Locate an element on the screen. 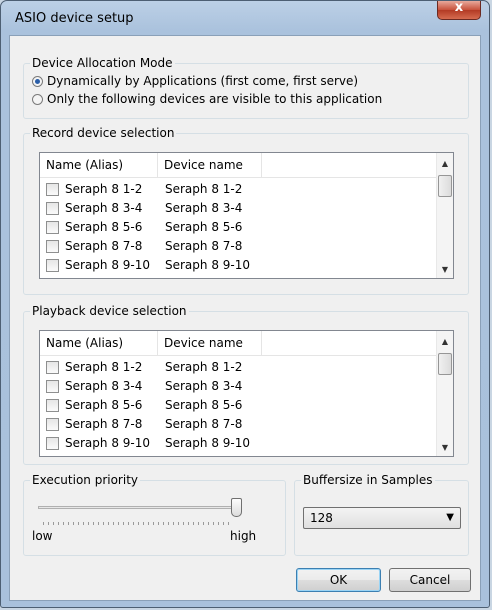  priority-high-label: high is located at coordinates (243, 536).